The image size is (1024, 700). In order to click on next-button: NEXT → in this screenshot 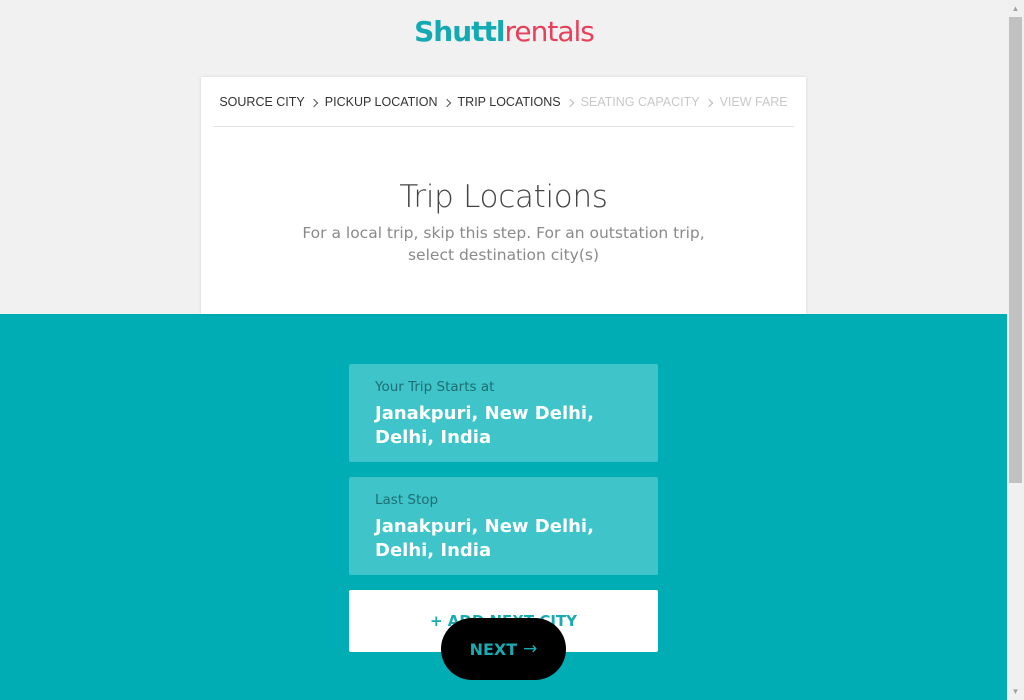, I will do `click(503, 649)`.